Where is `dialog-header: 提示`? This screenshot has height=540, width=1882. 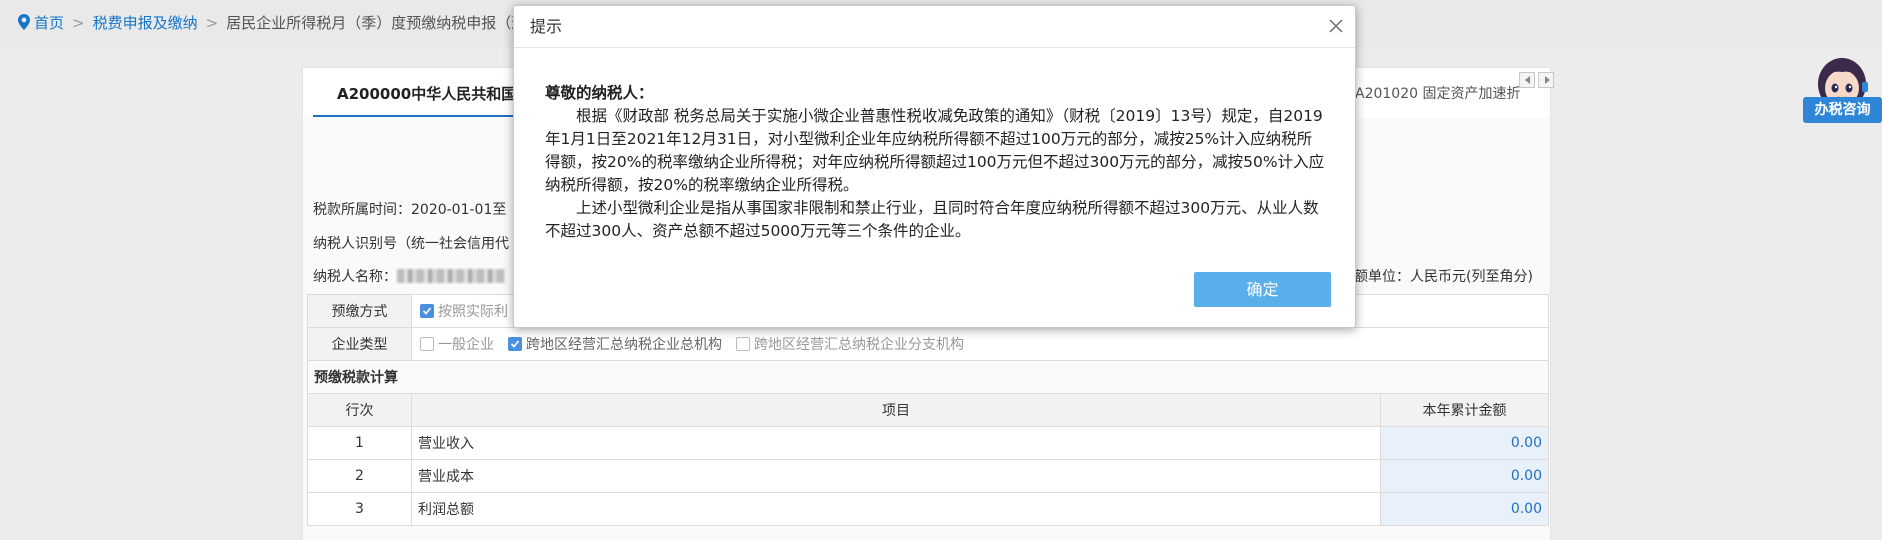
dialog-header: 提示 is located at coordinates (934, 27).